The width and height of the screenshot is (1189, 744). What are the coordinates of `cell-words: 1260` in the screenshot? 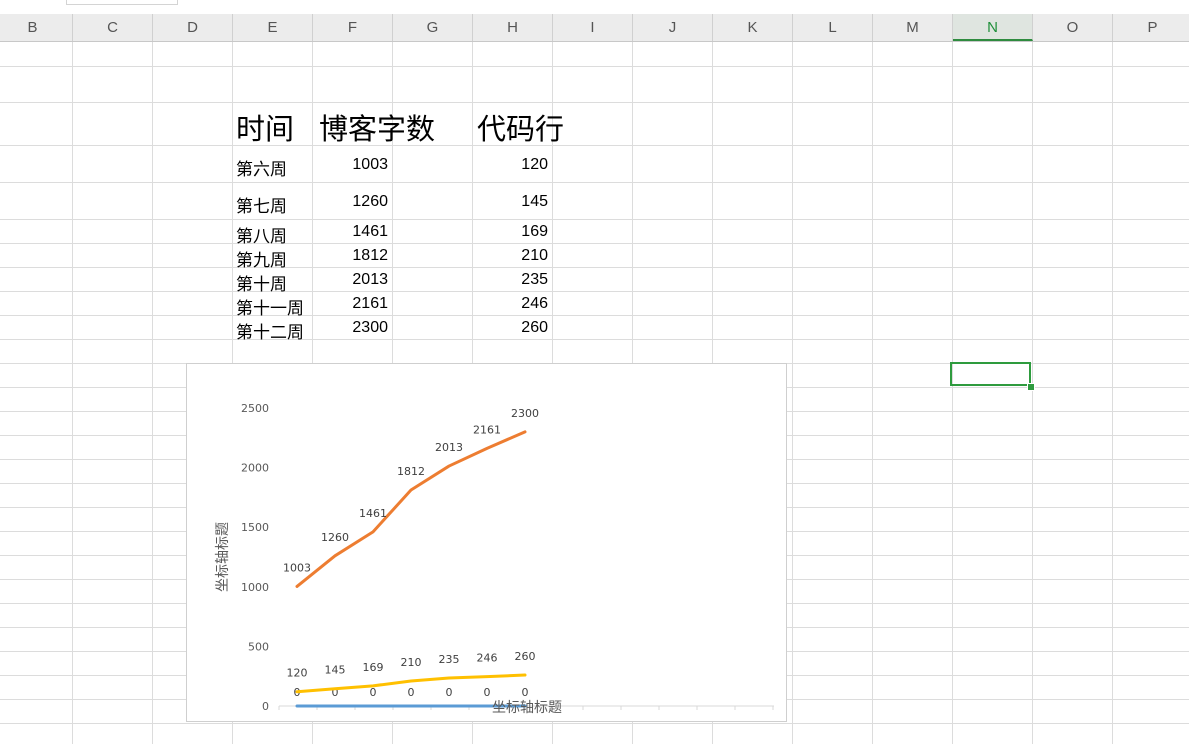 It's located at (350, 202).